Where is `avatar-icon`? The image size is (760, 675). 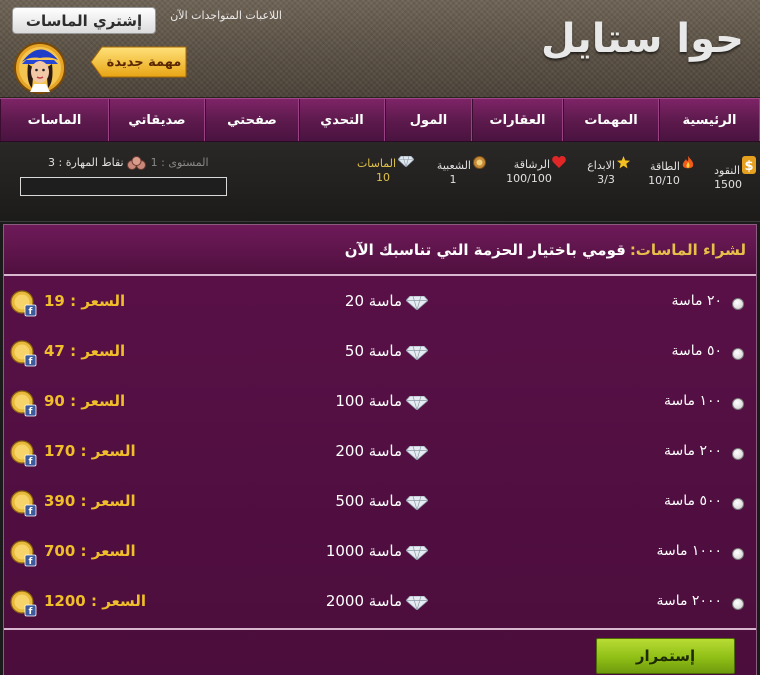 avatar-icon is located at coordinates (40, 68).